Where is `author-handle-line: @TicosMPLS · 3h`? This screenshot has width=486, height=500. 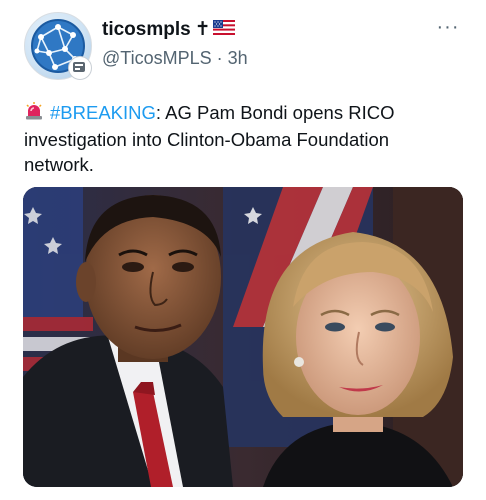
author-handle-line: @TicosMPLS · 3h is located at coordinates (175, 58).